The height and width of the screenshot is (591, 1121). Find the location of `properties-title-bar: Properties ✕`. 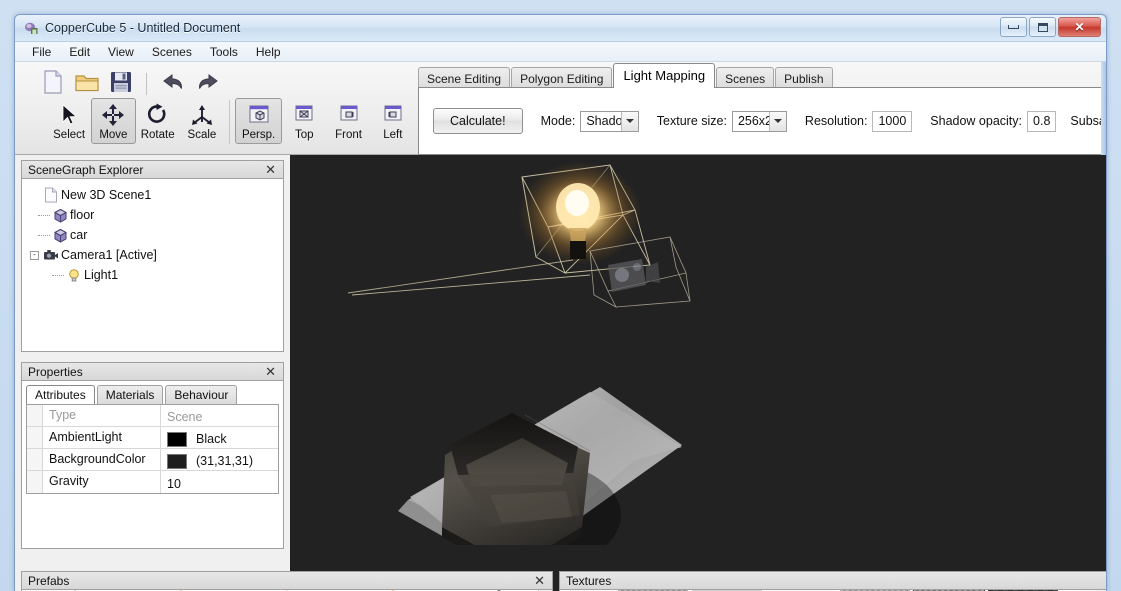

properties-title-bar: Properties ✕ is located at coordinates (152, 371).